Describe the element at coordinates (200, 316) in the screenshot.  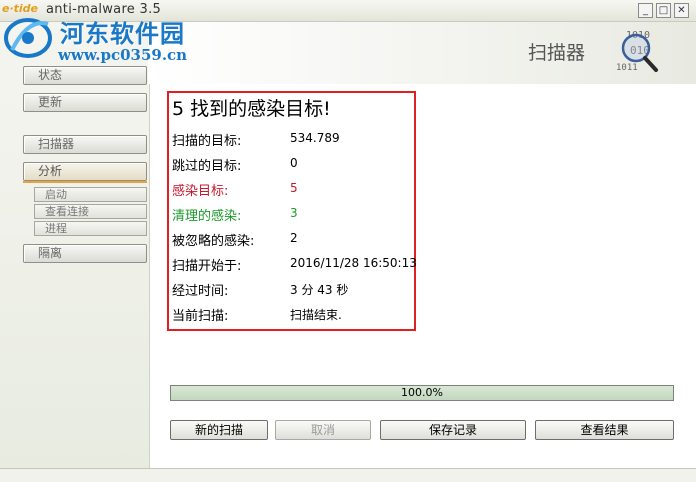
I see `current-scan-label: 当前扫描:` at that location.